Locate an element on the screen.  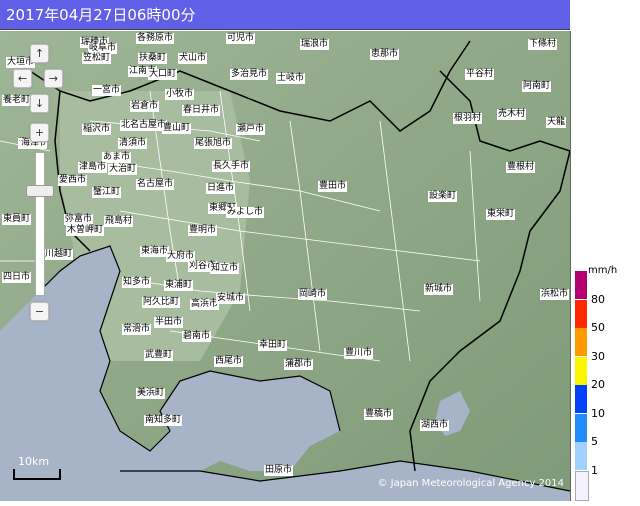
place-label: 豊山町 is located at coordinates (177, 128).